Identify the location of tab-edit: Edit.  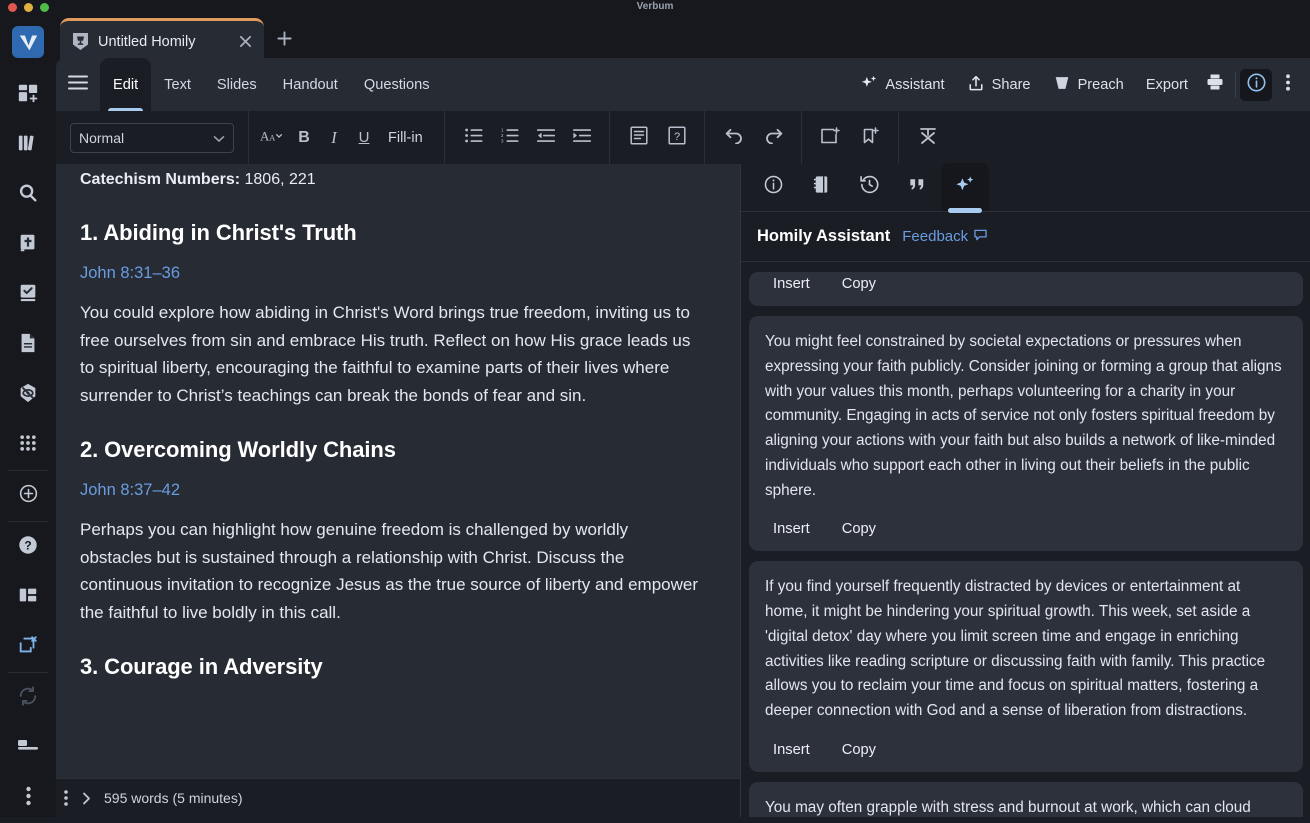
(126, 86).